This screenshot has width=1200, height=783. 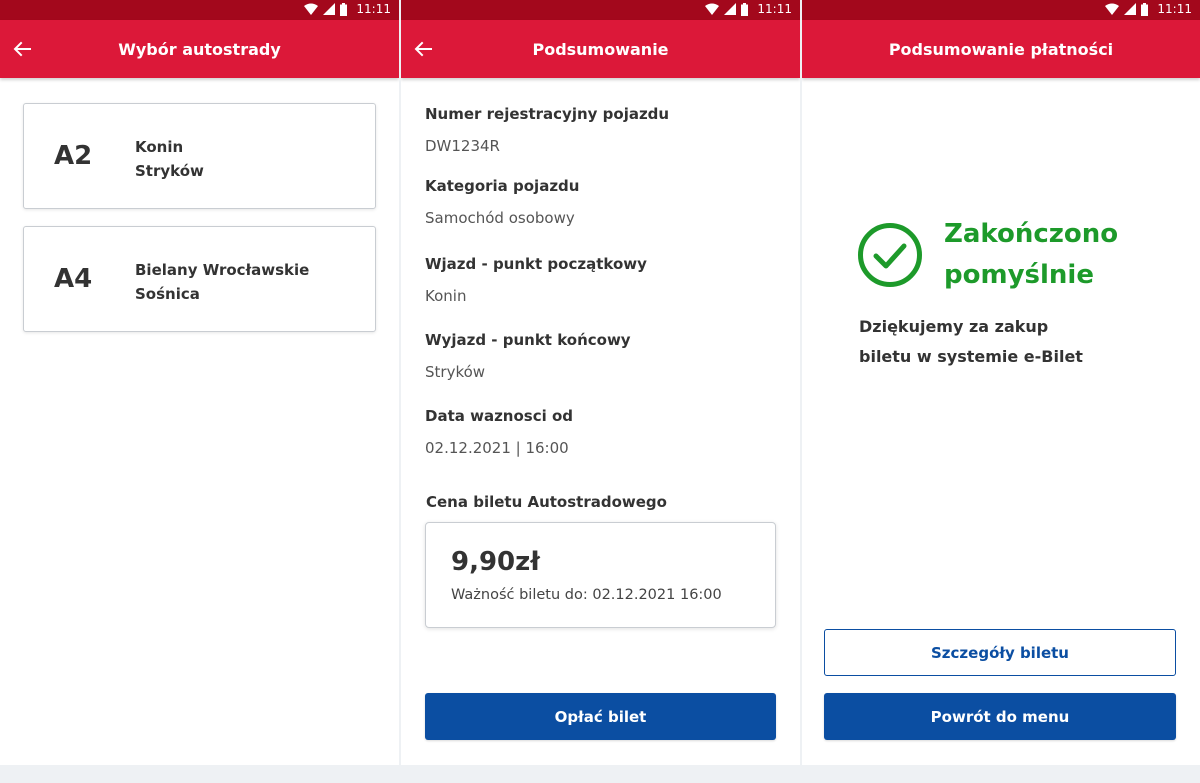 I want to click on price-label: Cena biletu Autostradowego, so click(x=546, y=502).